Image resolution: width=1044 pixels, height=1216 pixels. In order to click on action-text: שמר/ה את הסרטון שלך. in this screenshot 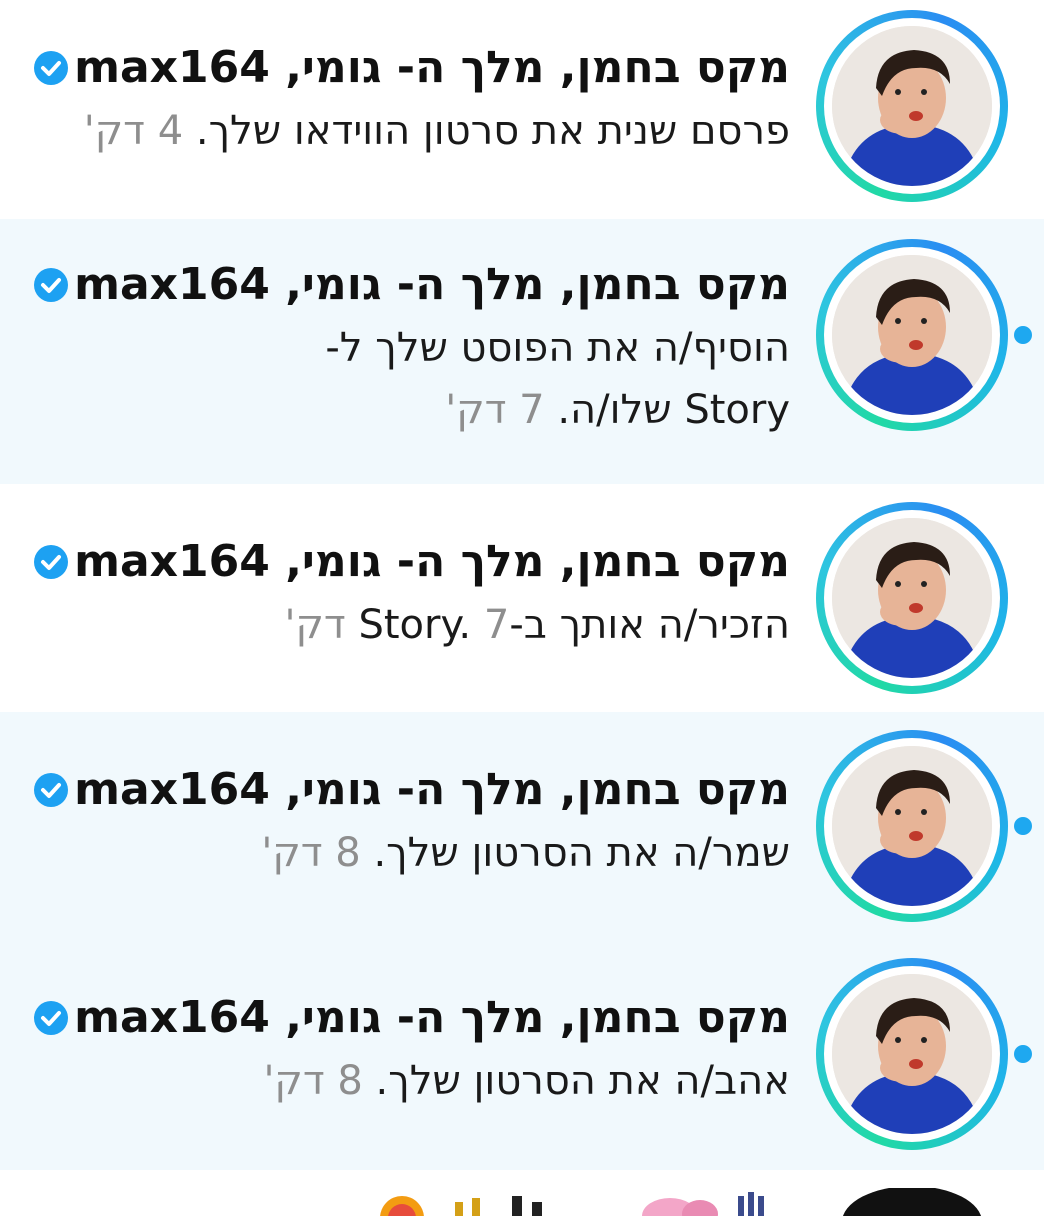, I will do `click(581, 853)`.